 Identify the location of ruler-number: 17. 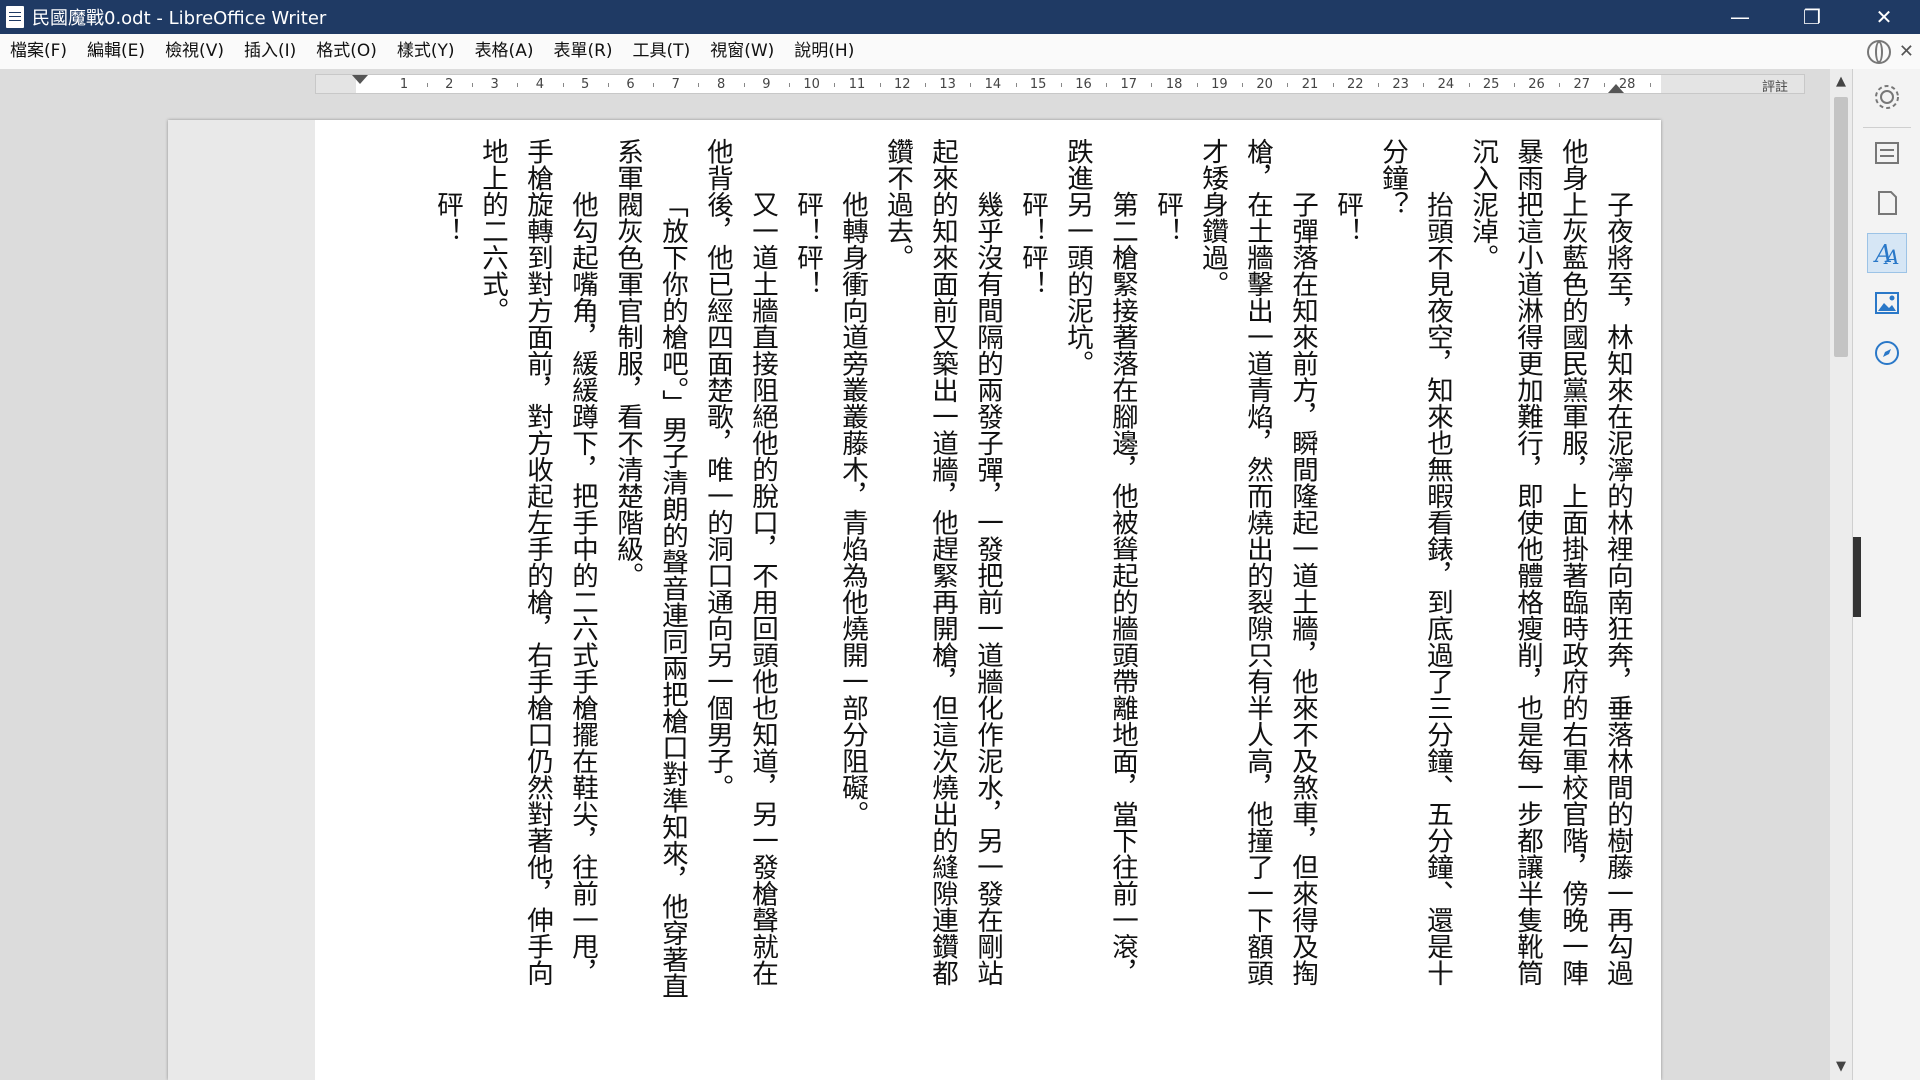
(1129, 84).